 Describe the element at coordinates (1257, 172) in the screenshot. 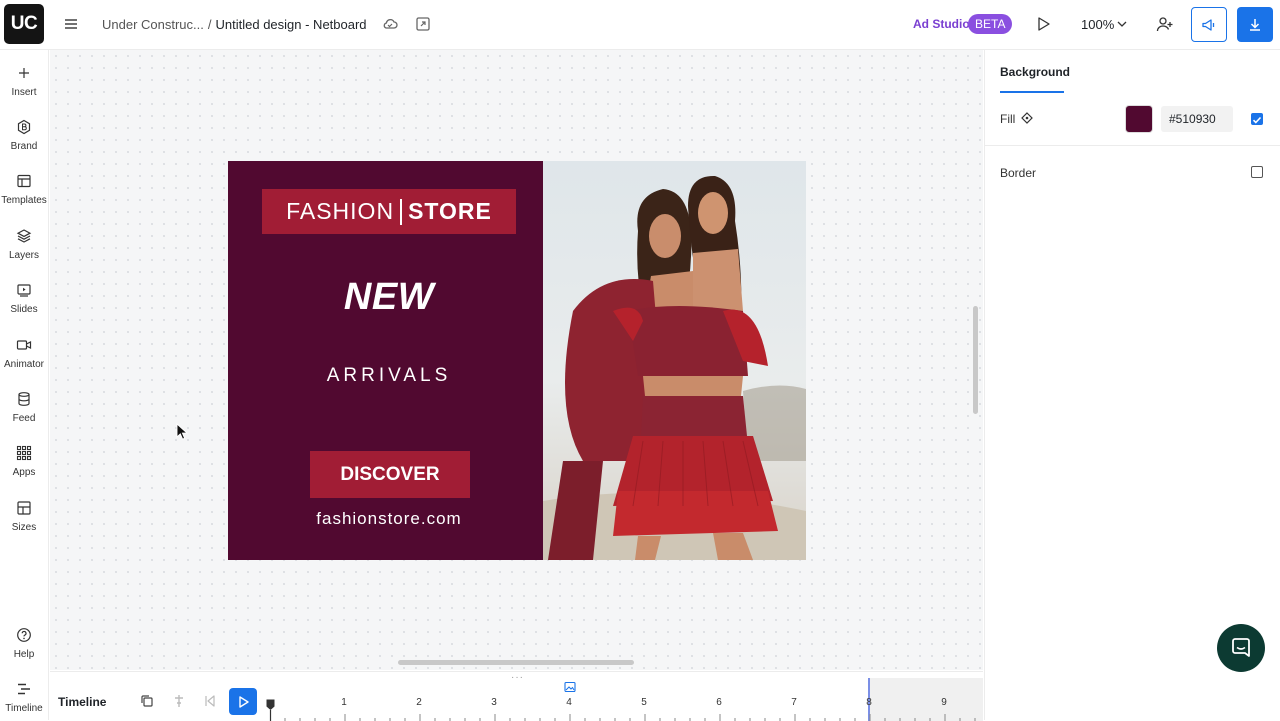

I see `border-enabled-checkbox` at that location.